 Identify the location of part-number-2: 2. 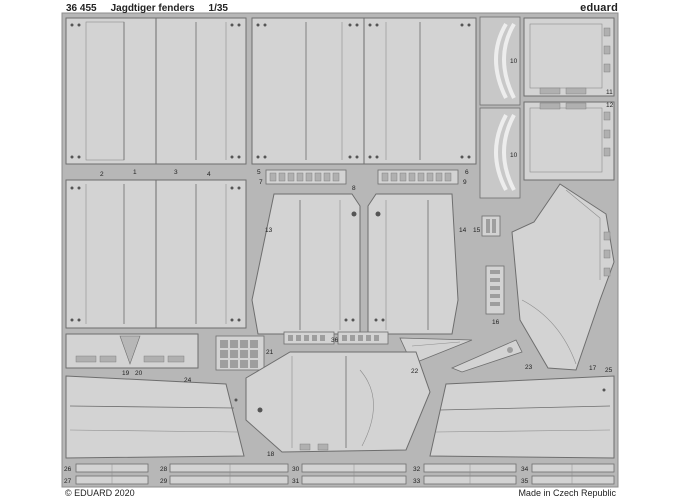
(102, 174).